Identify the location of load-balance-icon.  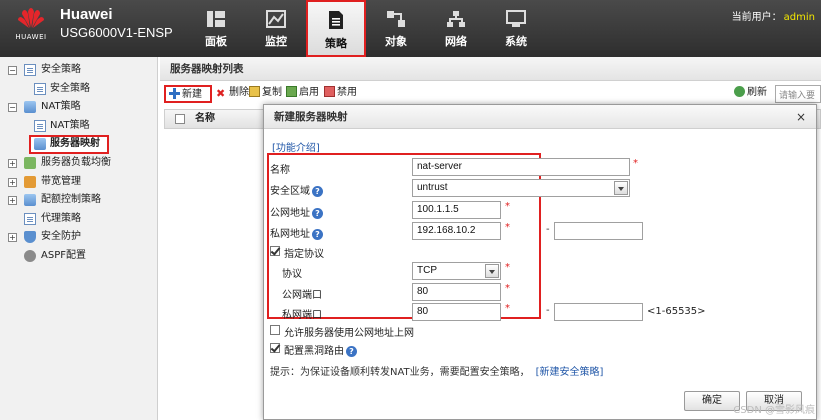
(30, 162).